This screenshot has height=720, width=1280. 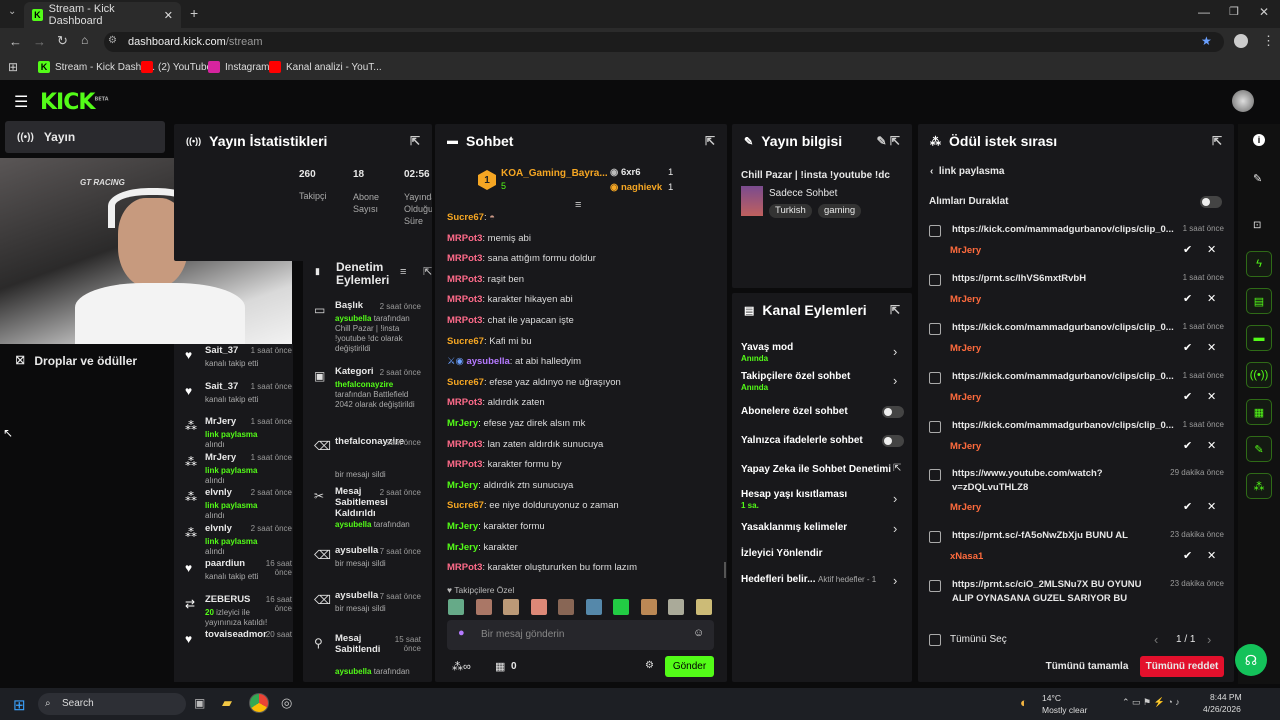 I want to click on edit-layout-icon: ✎, so click(x=1257, y=178).